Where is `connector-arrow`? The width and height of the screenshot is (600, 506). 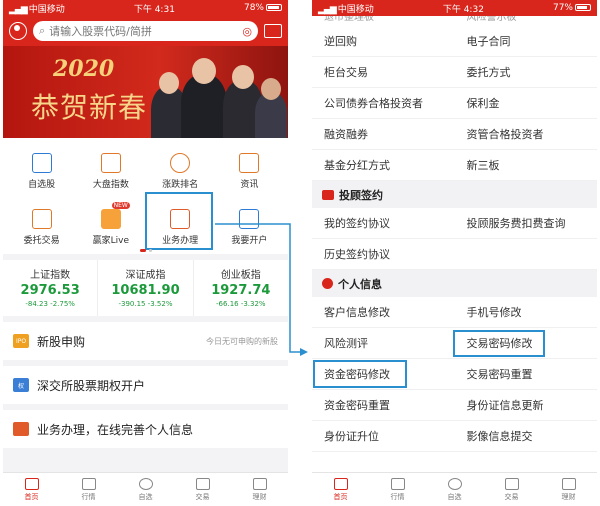
connector-arrow is located at coordinates (261, 289).